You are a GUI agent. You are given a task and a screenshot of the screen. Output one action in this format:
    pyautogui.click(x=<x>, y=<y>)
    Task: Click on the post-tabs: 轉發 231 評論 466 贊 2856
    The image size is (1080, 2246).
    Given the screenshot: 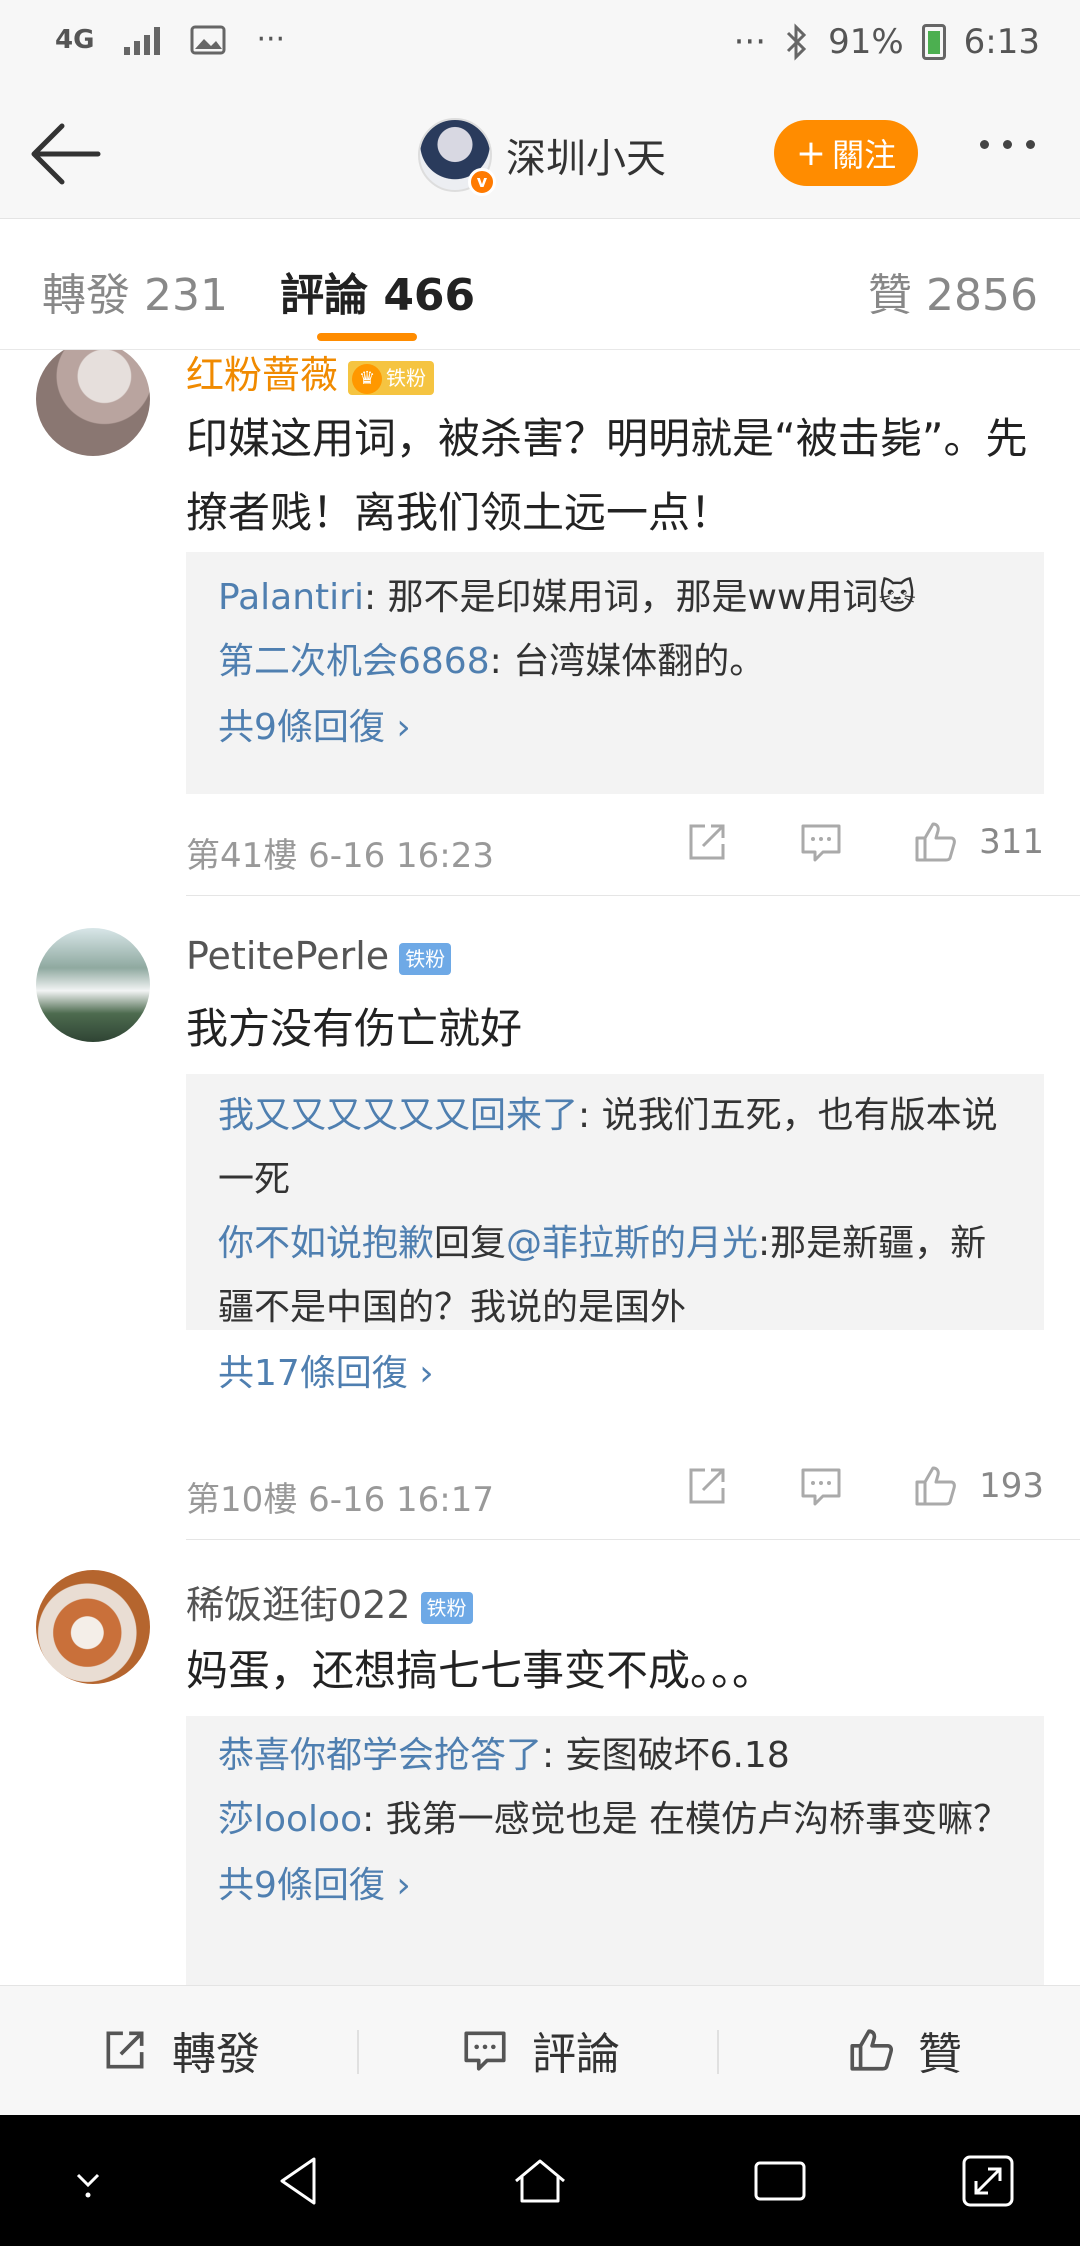 What is the action you would take?
    pyautogui.click(x=540, y=284)
    